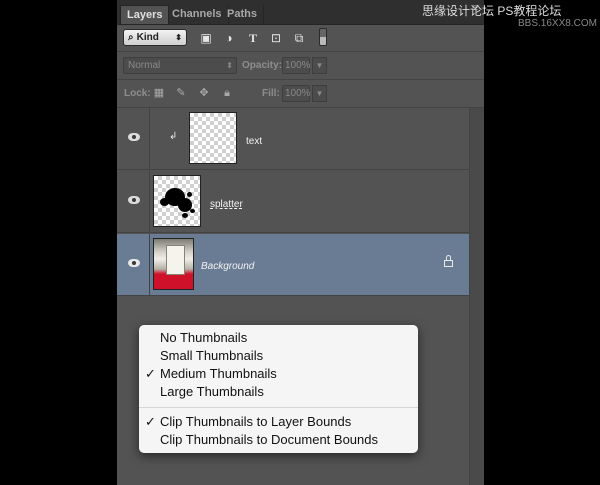 The image size is (600, 485). I want to click on lock-all-icon: 🔒︎, so click(227, 93).